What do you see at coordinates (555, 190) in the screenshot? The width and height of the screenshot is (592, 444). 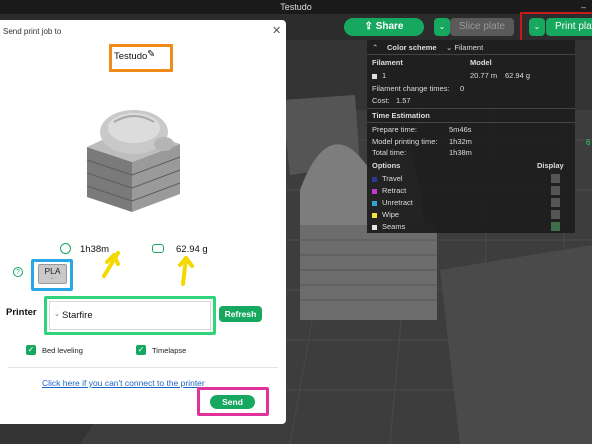 I see `display-toggle-retract` at bounding box center [555, 190].